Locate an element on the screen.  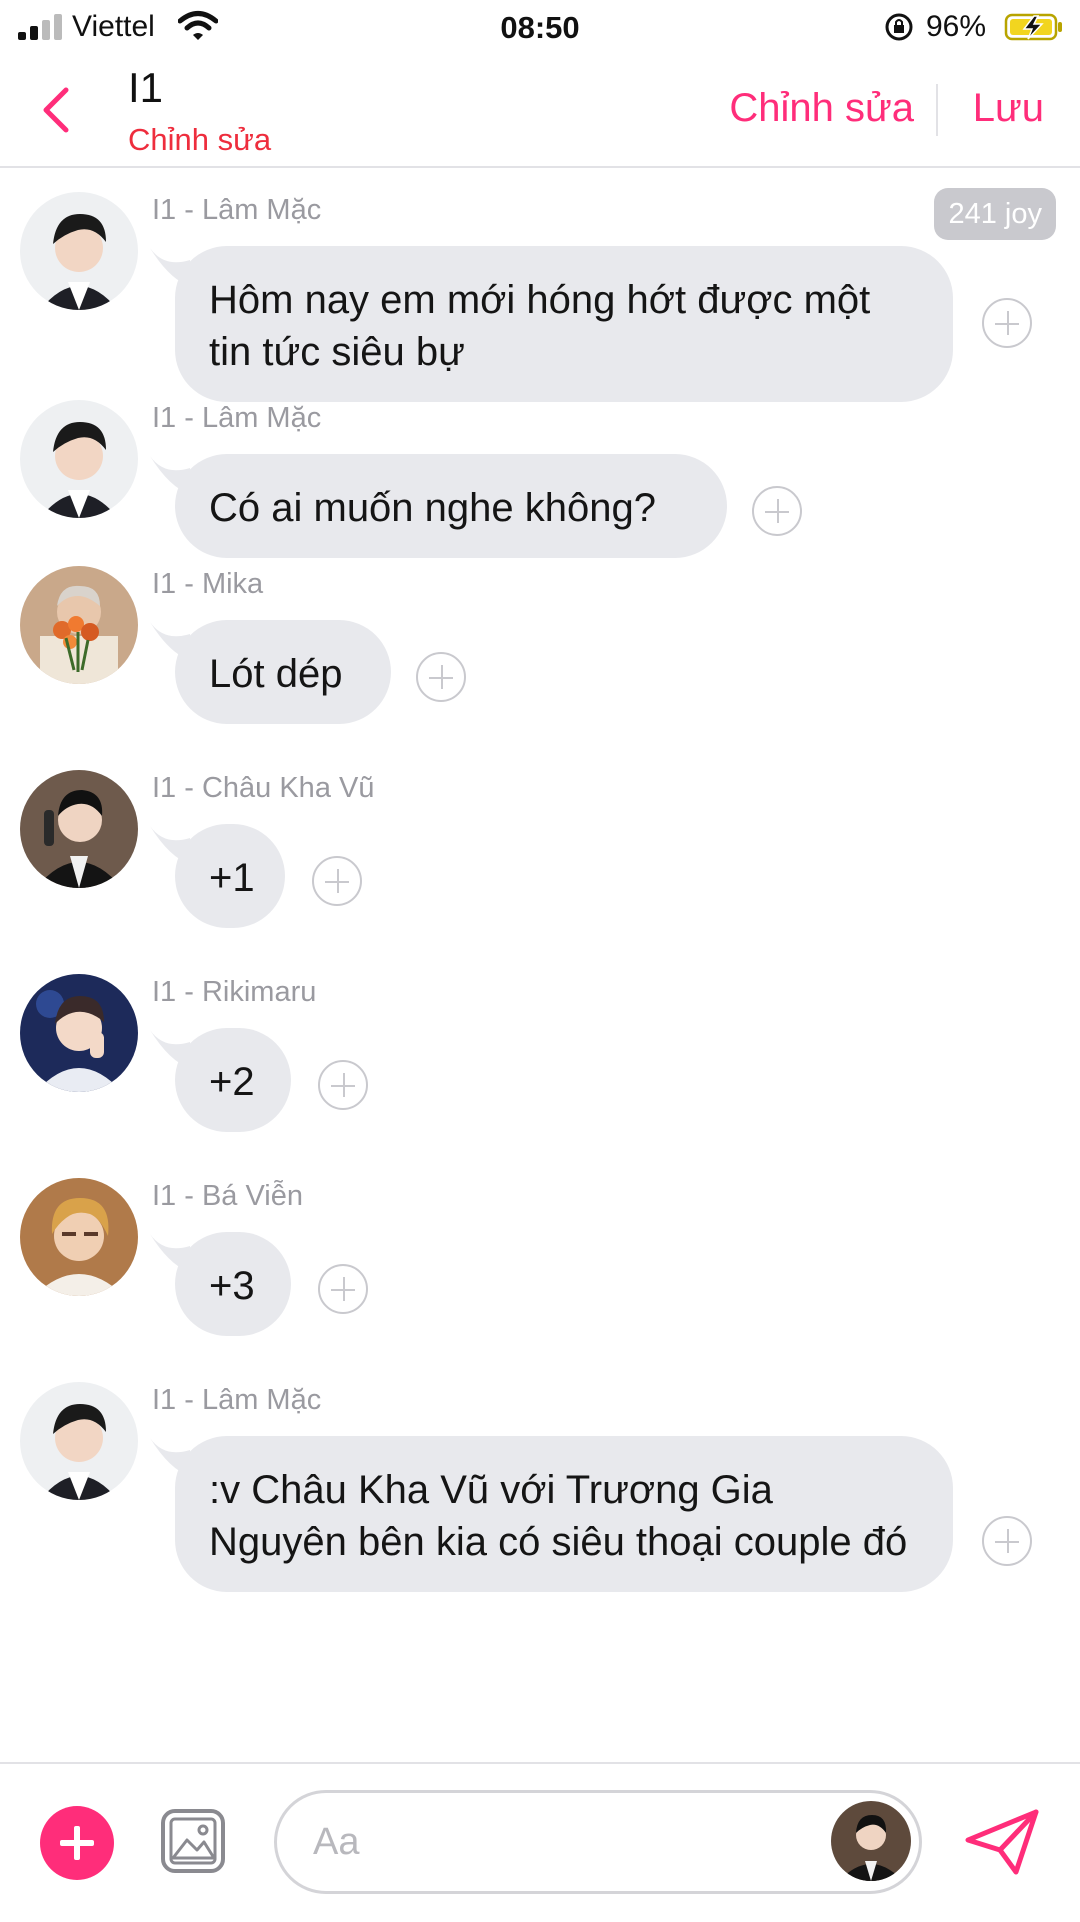
message-item: I1 - Rikimaru +2 is located at coordinates (540, 1050).